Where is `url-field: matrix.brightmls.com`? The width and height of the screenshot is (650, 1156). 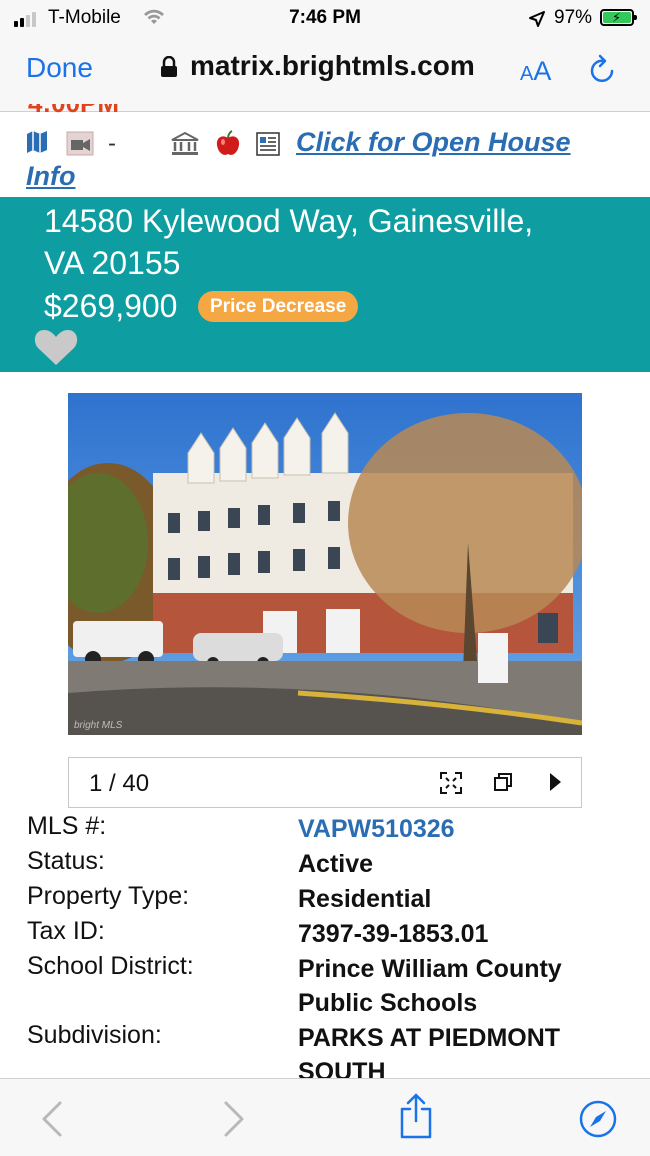
url-field: matrix.brightmls.com is located at coordinates (332, 66).